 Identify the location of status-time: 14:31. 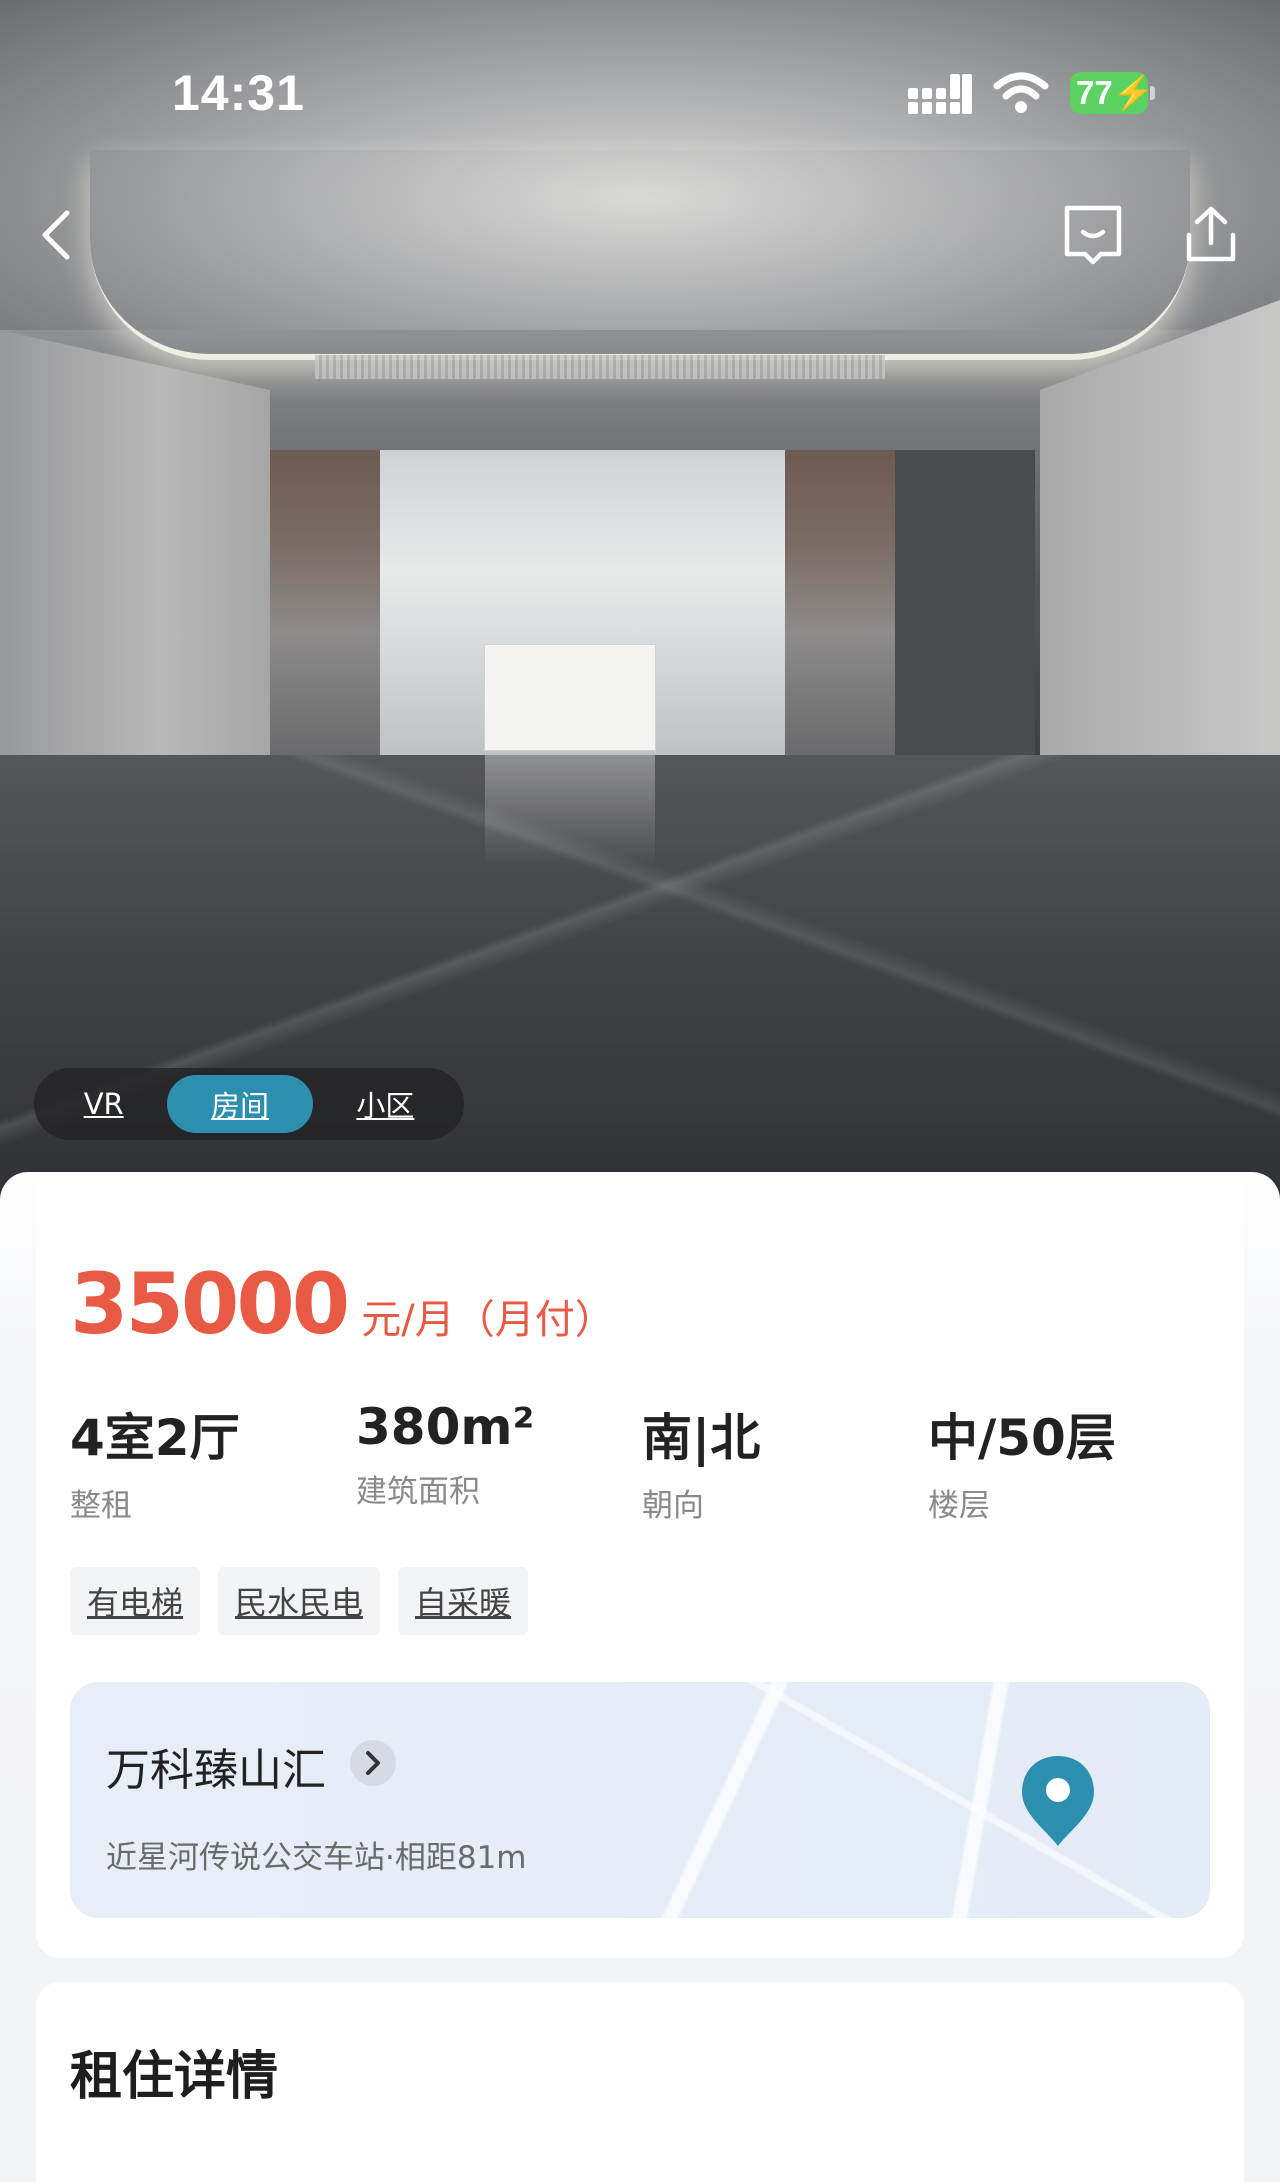
(238, 93).